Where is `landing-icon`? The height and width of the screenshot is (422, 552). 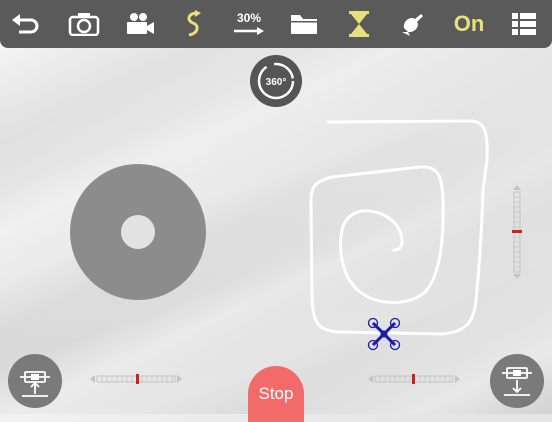 landing-icon is located at coordinates (517, 381).